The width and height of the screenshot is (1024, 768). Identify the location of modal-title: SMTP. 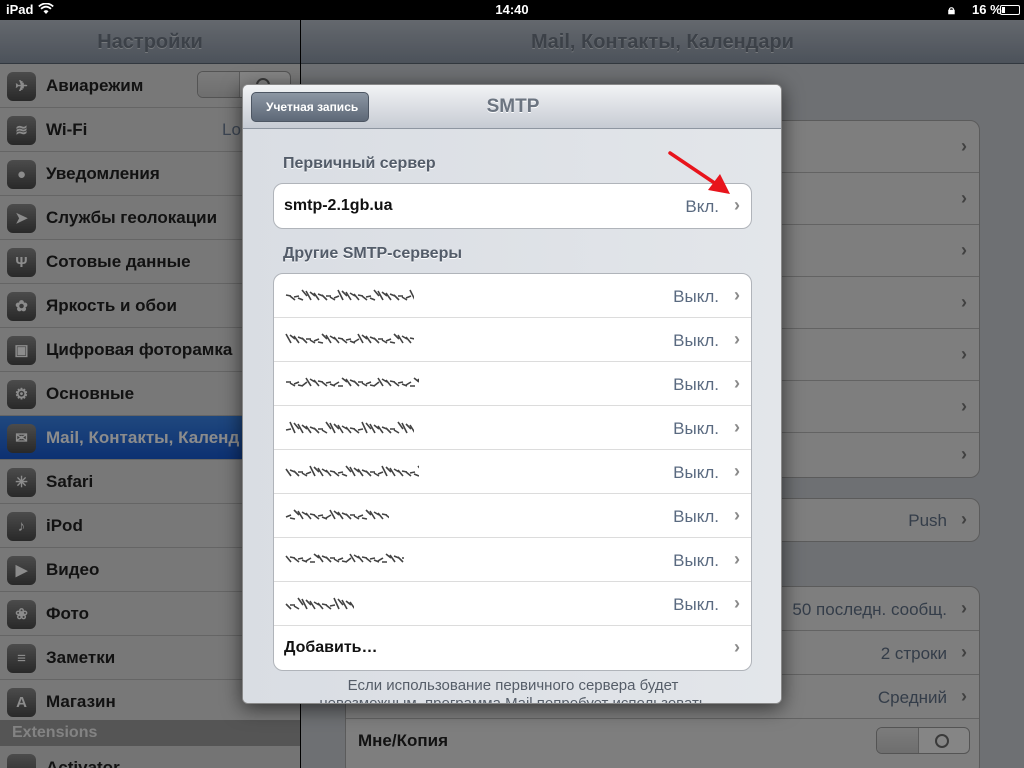
(513, 106).